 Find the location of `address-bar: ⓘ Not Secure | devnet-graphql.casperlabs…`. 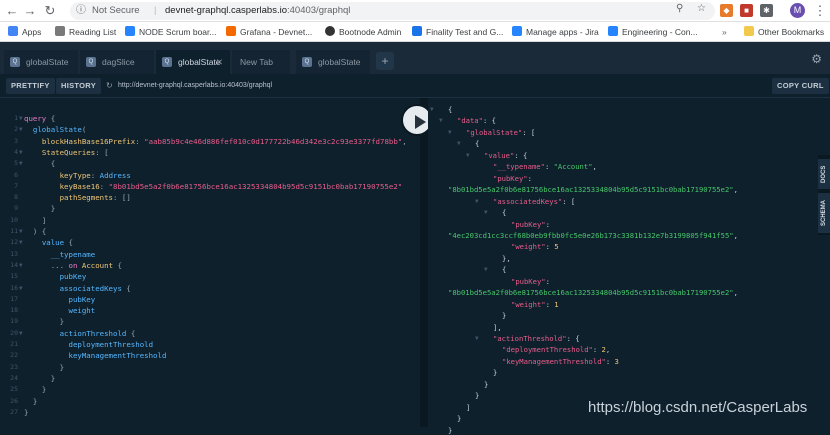

address-bar: ⓘ Not Secure | devnet-graphql.casperlabs… is located at coordinates (392, 11).